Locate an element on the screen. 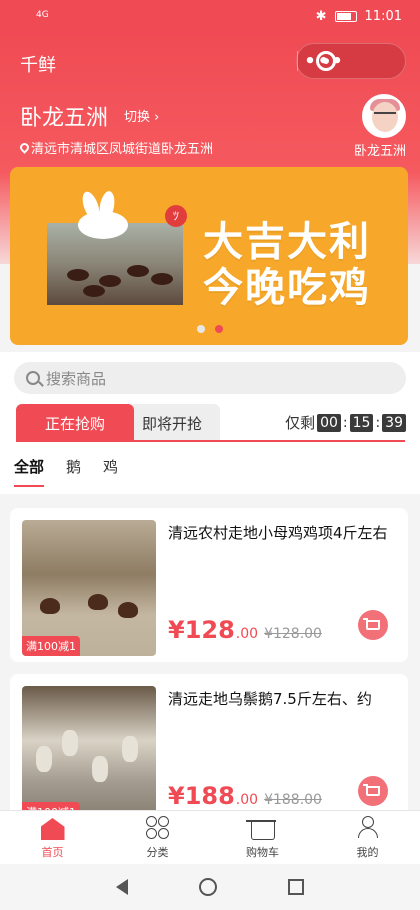  remaining-label: 仅剩 is located at coordinates (300, 423).